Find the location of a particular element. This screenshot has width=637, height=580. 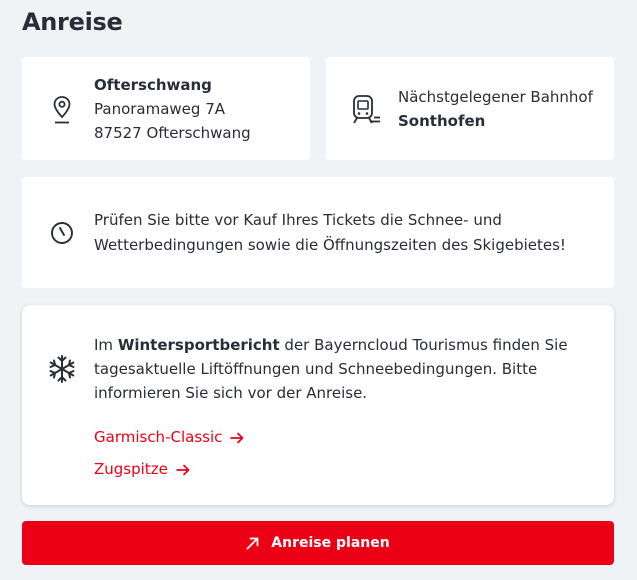

link-garmisch-classic-label: Garmisch-Classic is located at coordinates (158, 437).